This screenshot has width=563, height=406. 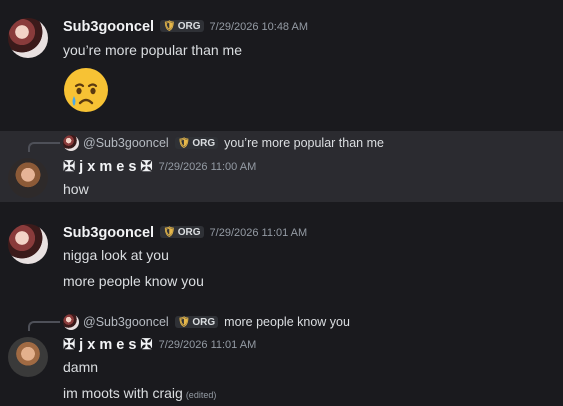 I want to click on reply-preview: @Sub3gooncel 🛡 ORG more people know you, so click(x=206, y=322).